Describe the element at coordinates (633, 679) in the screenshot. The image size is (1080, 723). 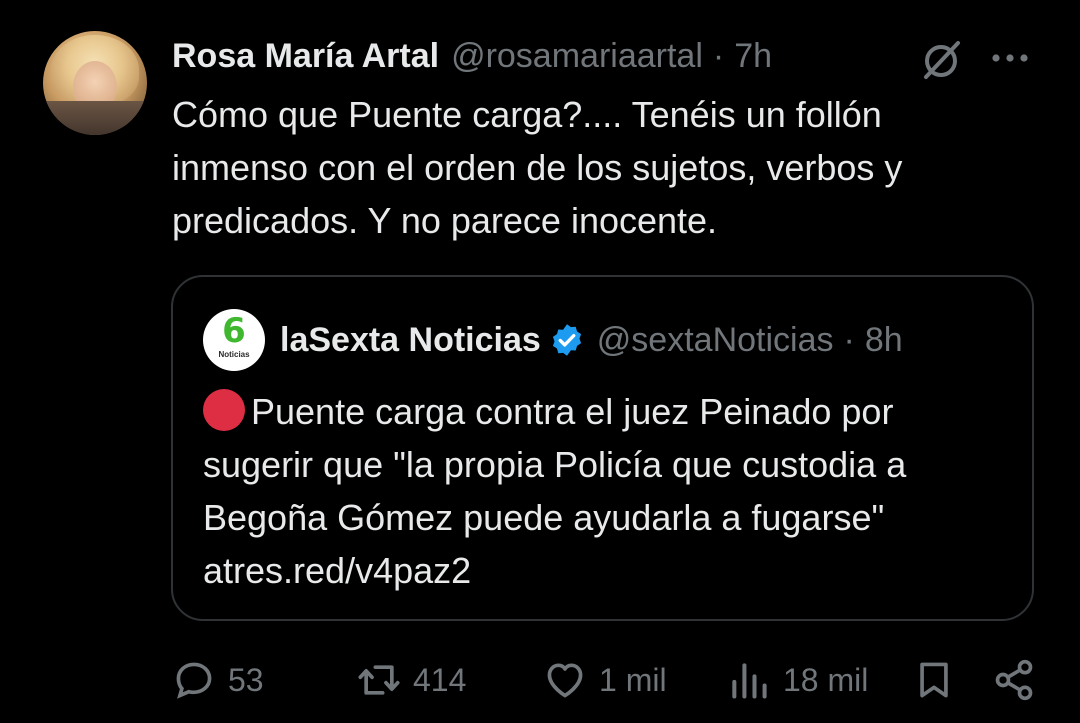
I see `like-count: 1 mil` at that location.